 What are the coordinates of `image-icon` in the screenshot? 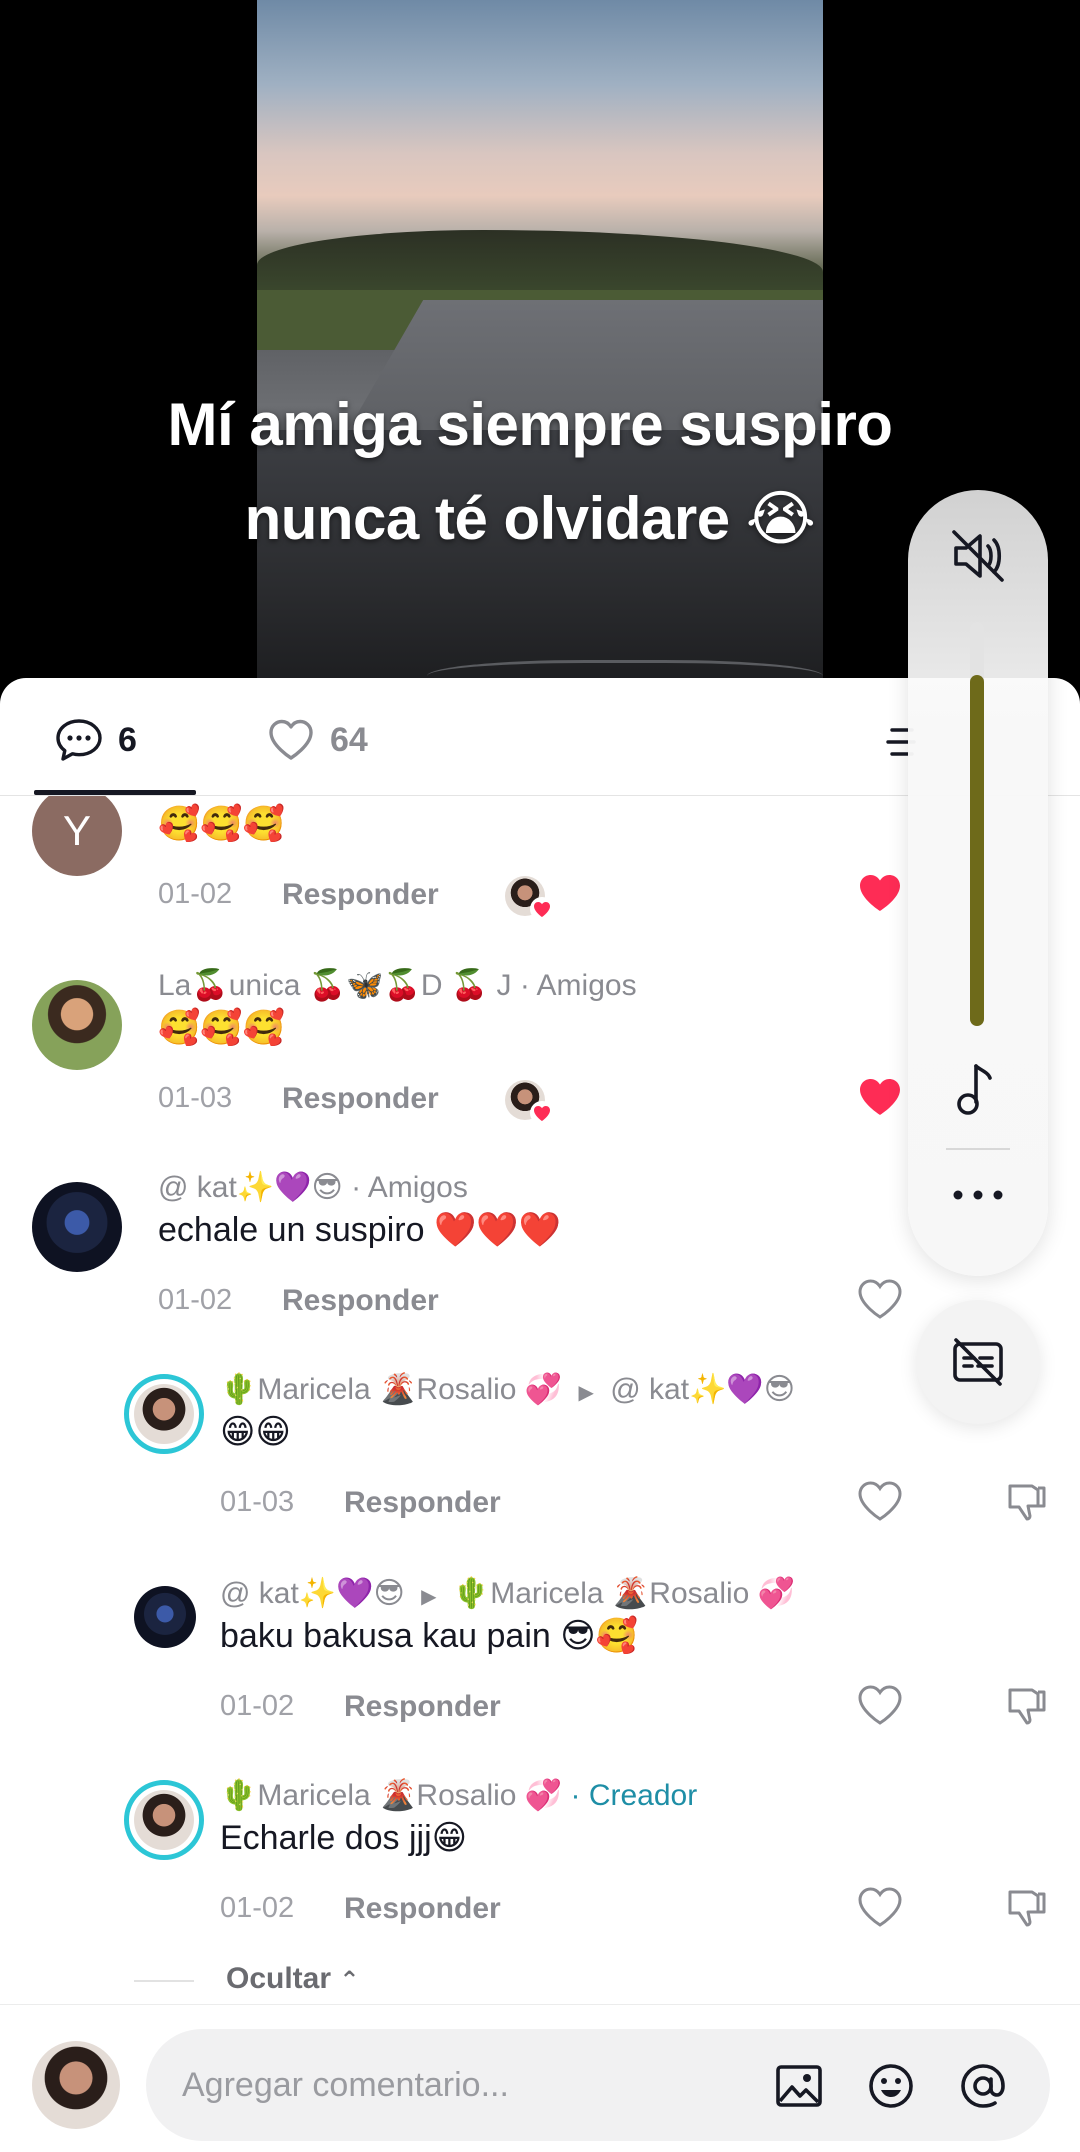 It's located at (799, 2086).